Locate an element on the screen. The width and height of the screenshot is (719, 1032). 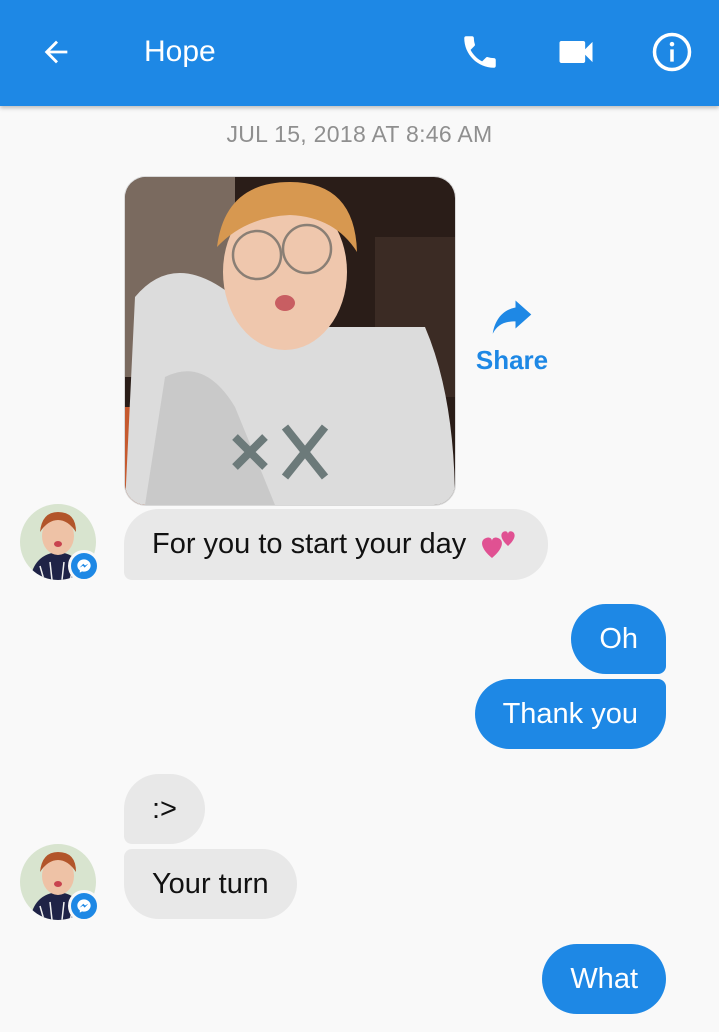
back-button is located at coordinates (56, 52).